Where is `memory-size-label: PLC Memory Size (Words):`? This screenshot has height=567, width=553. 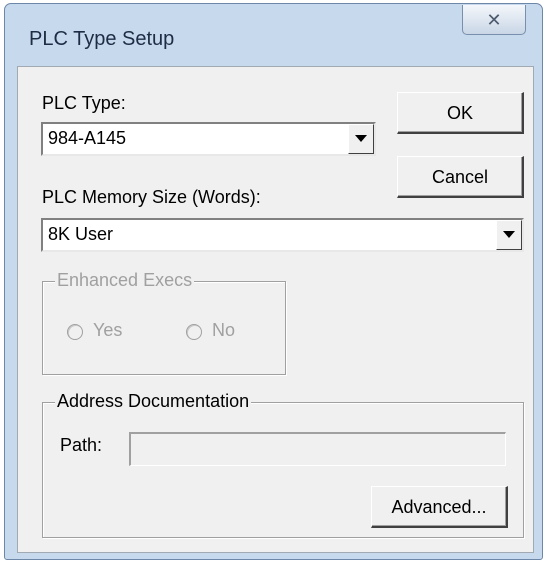 memory-size-label: PLC Memory Size (Words): is located at coordinates (151, 197).